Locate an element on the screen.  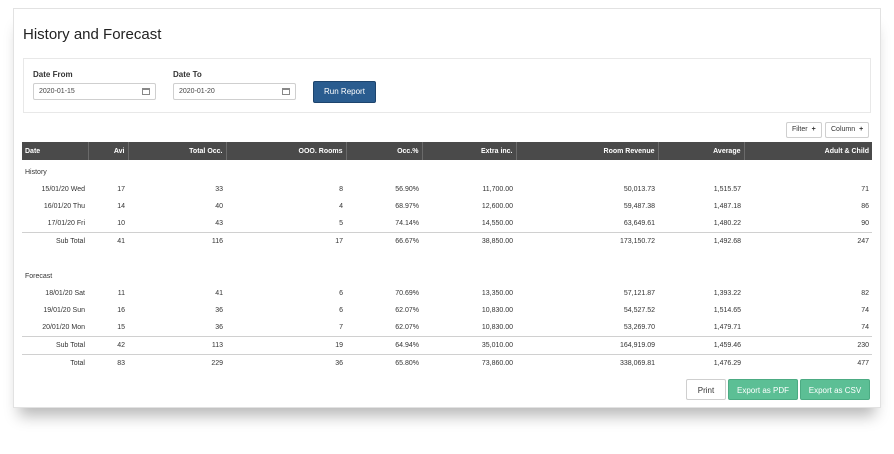
cell-date: 17/01/20 Fri is located at coordinates (66, 223).